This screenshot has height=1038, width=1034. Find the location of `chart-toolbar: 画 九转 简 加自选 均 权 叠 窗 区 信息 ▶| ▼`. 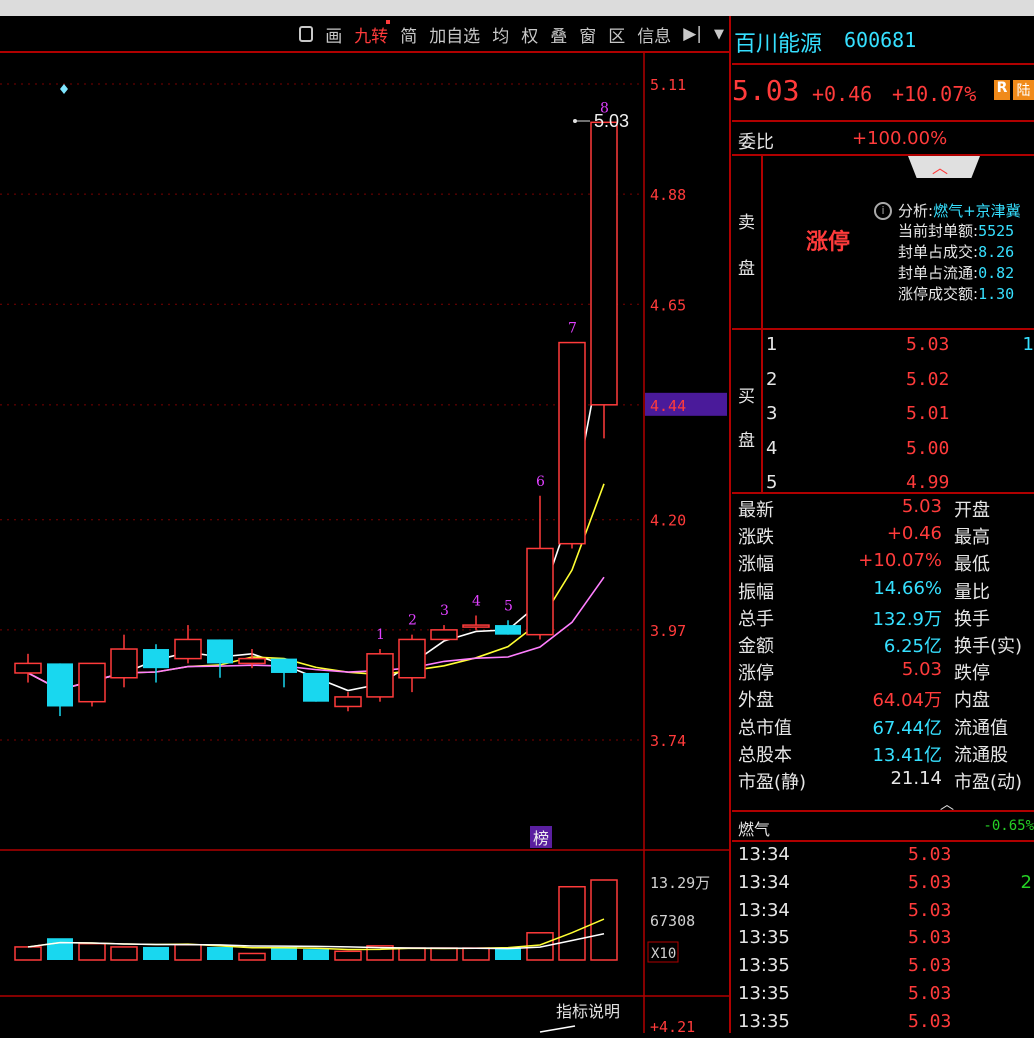

chart-toolbar: 画 九转 简 加自选 均 权 叠 窗 区 信息 ▶| ▼ is located at coordinates (365, 34).